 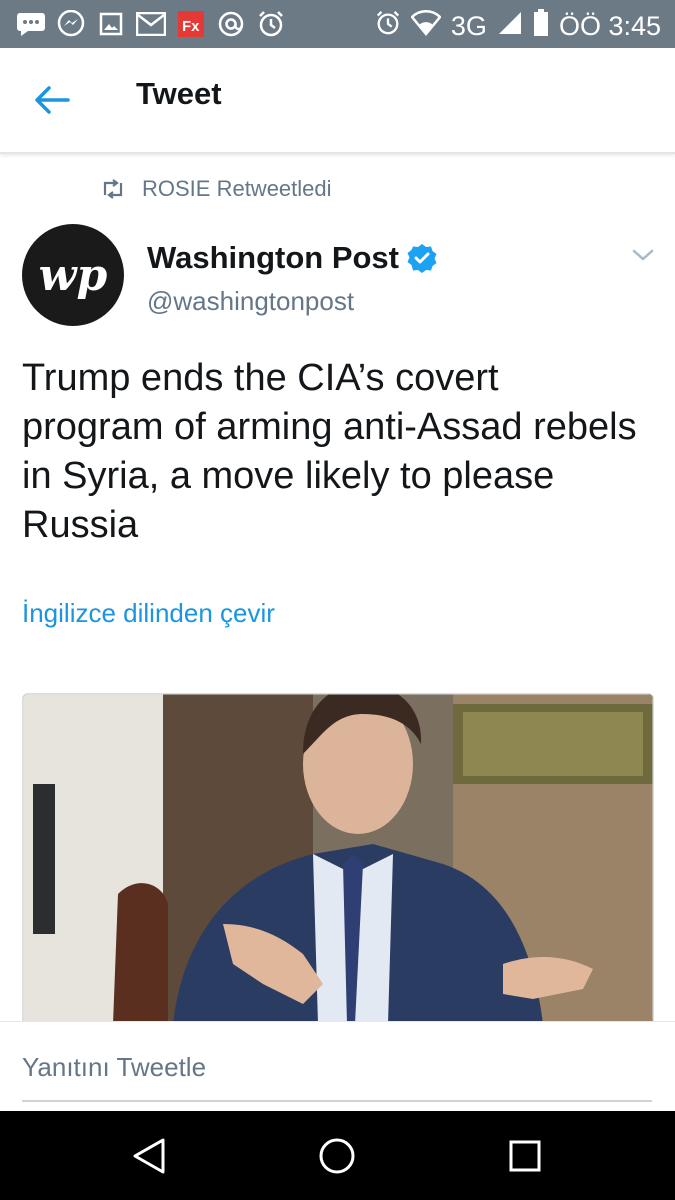 I want to click on notification-icons: Fx, so click(x=151, y=24).